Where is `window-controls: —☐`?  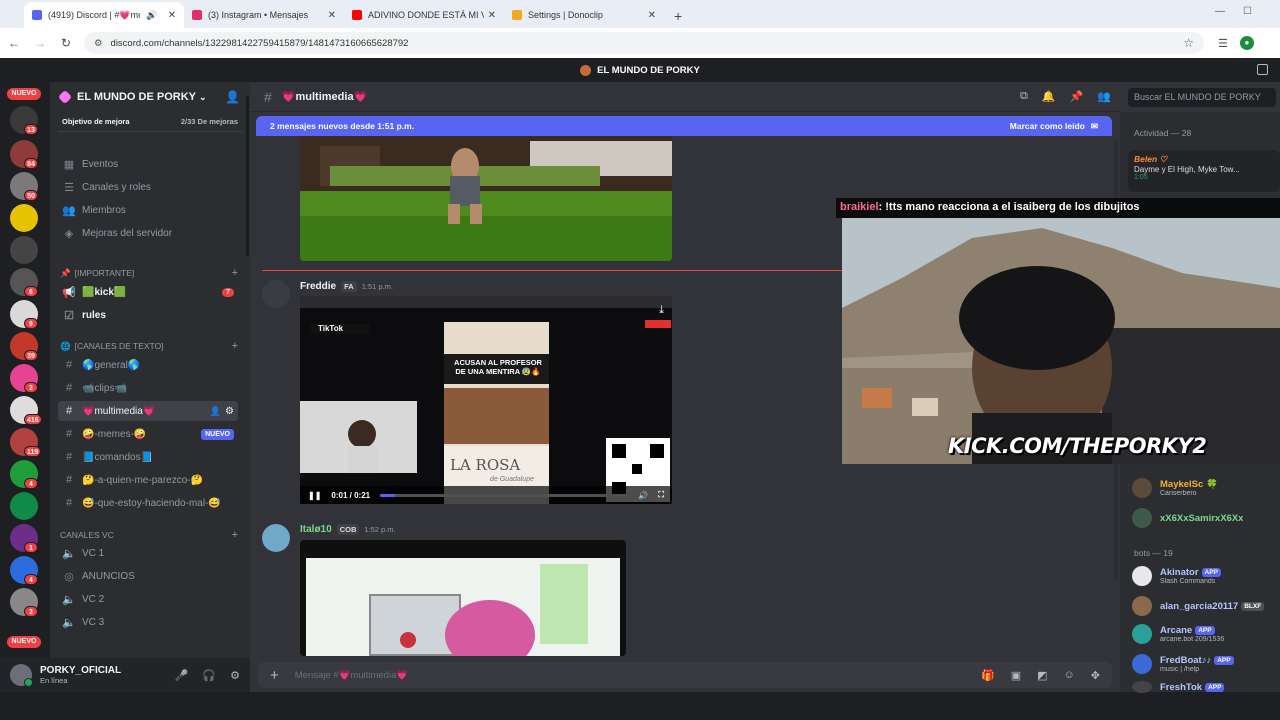 window-controls: —☐ is located at coordinates (1242, 11).